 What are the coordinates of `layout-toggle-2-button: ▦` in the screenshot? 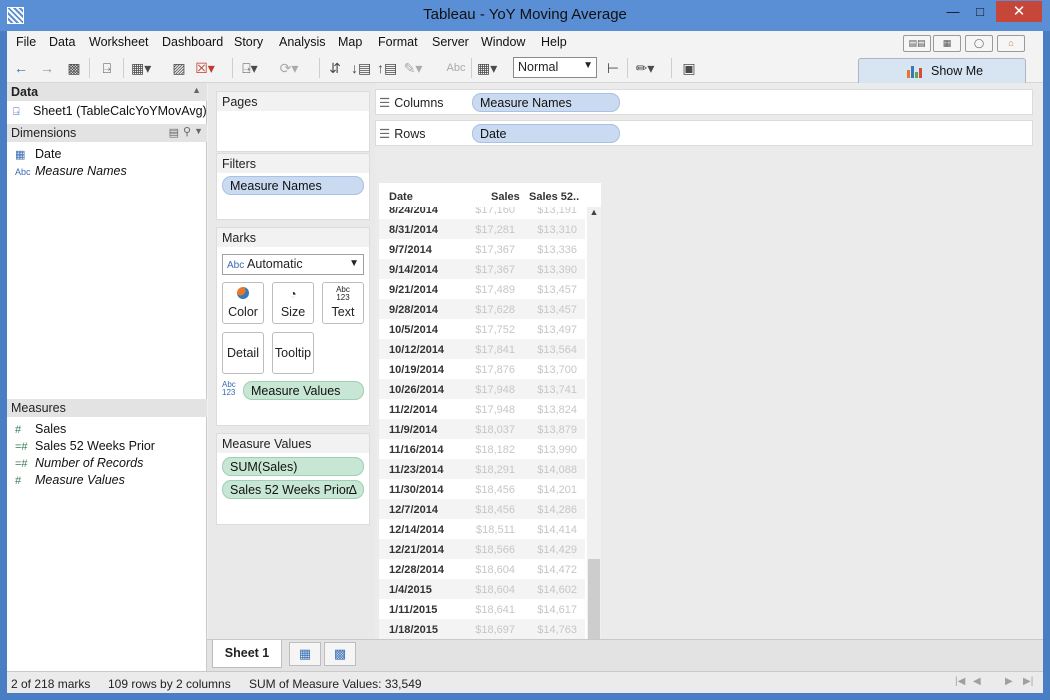 It's located at (947, 43).